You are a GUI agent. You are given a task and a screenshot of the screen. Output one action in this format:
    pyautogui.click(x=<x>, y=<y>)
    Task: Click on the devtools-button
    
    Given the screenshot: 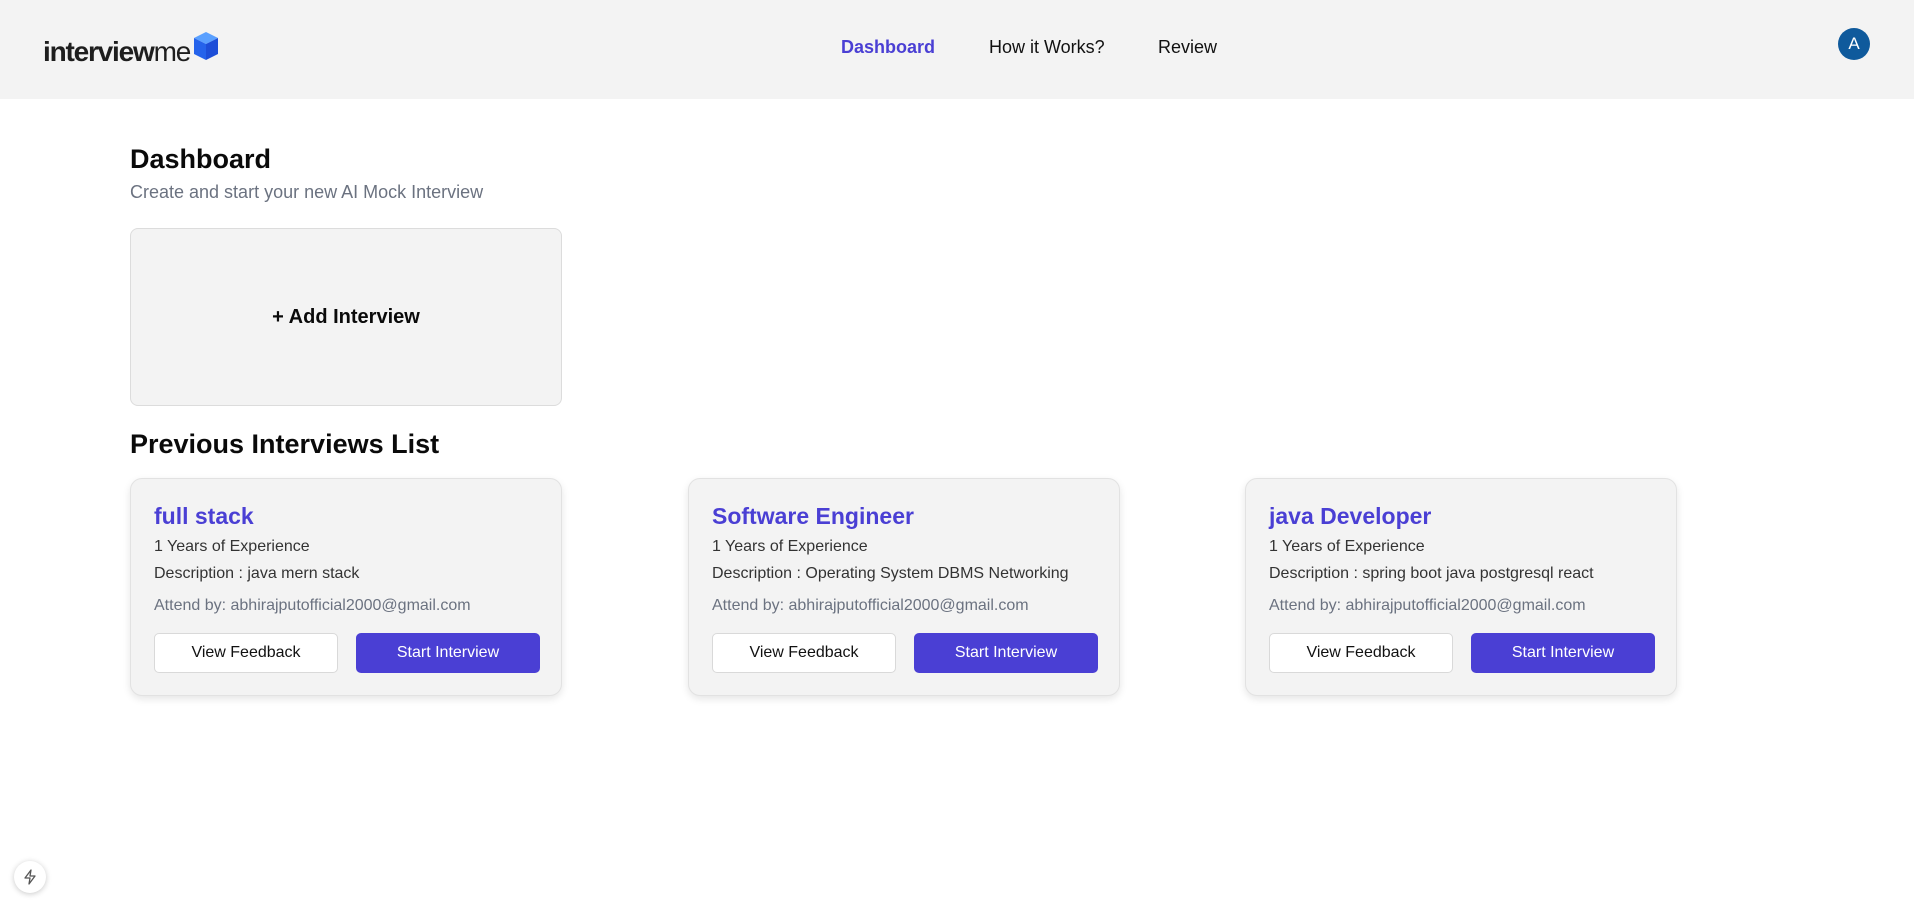 What is the action you would take?
    pyautogui.click(x=30, y=877)
    